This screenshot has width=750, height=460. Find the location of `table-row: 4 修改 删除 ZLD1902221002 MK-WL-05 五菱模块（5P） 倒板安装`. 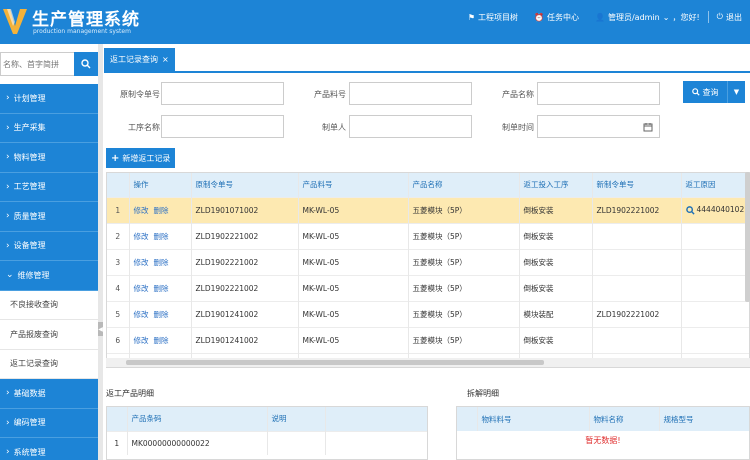

table-row: 4 修改 删除 ZLD1902221002 MK-WL-05 五菱模块（5P） 倒板安装 is located at coordinates (428, 287).